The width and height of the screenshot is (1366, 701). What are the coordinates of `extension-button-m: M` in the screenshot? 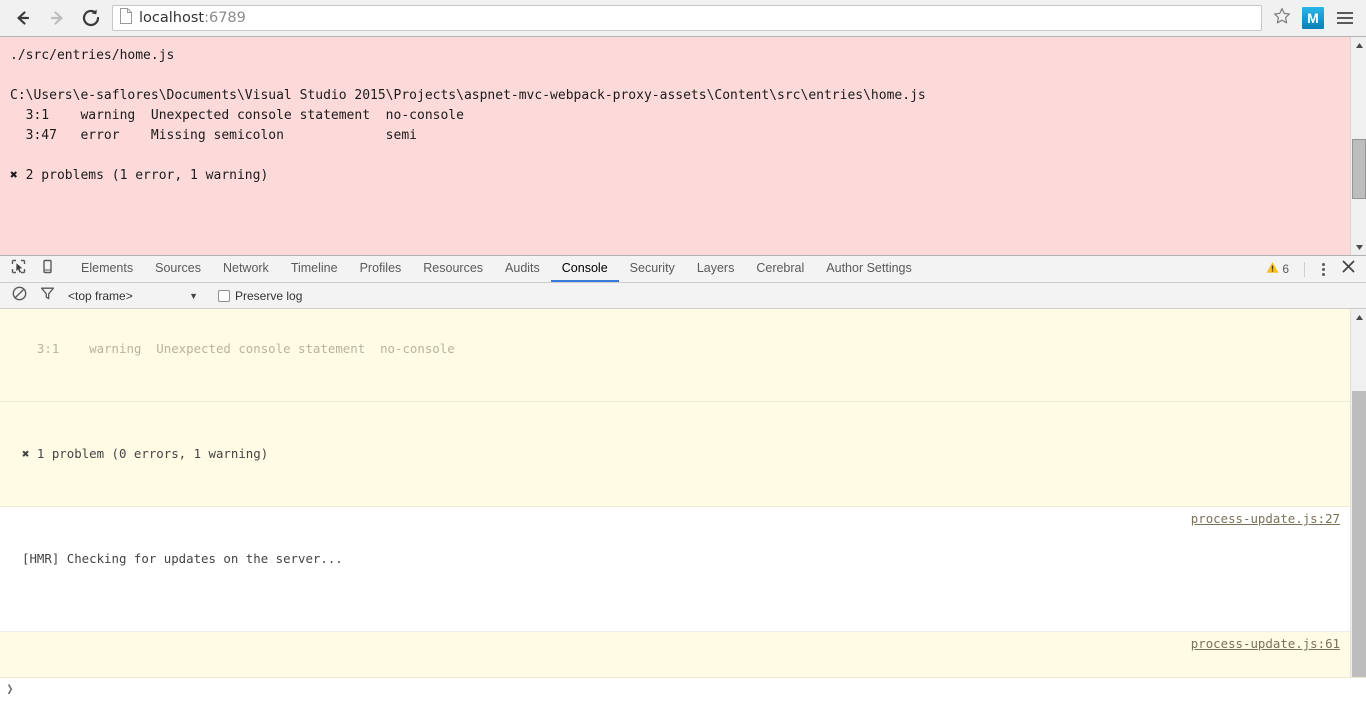 It's located at (1313, 18).